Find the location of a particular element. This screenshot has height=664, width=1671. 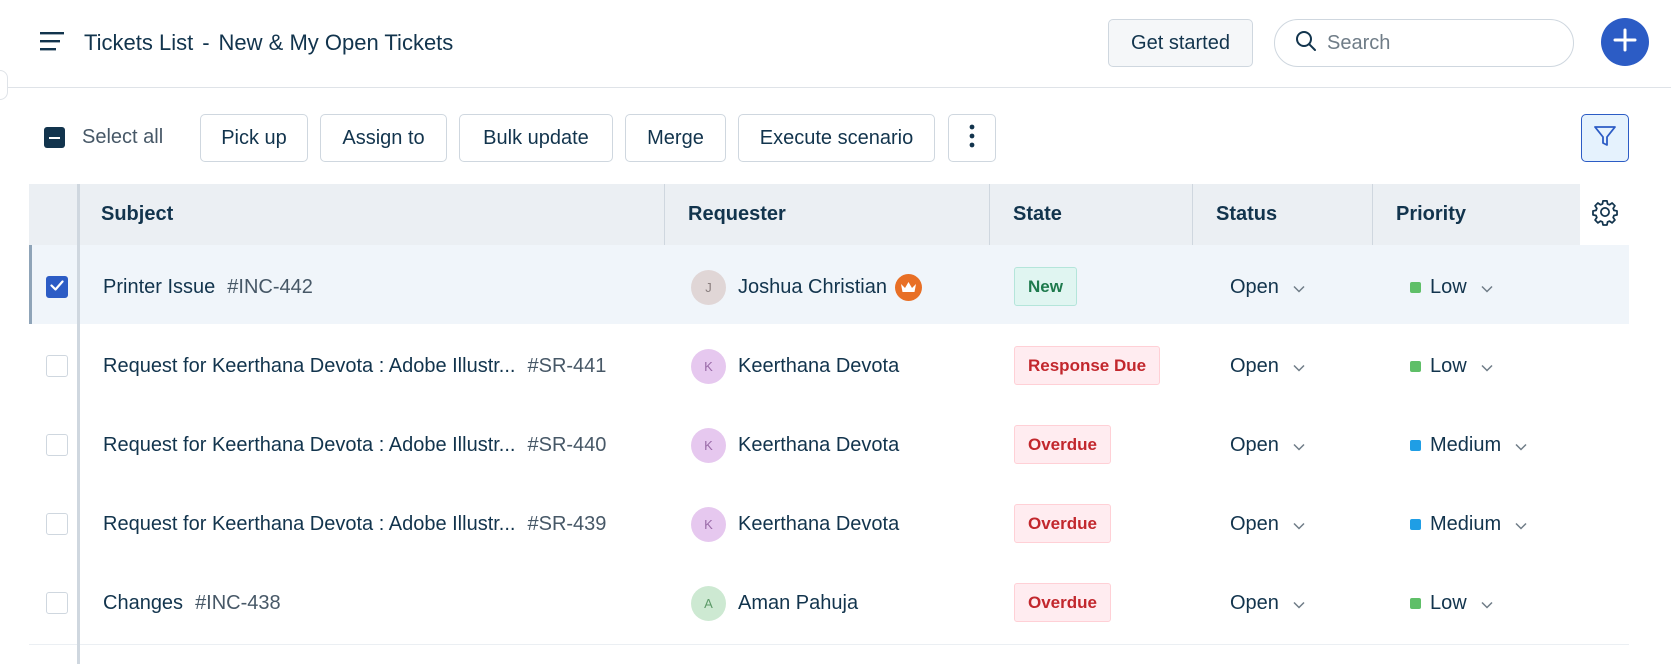

column-header-state: State is located at coordinates (1090, 214).